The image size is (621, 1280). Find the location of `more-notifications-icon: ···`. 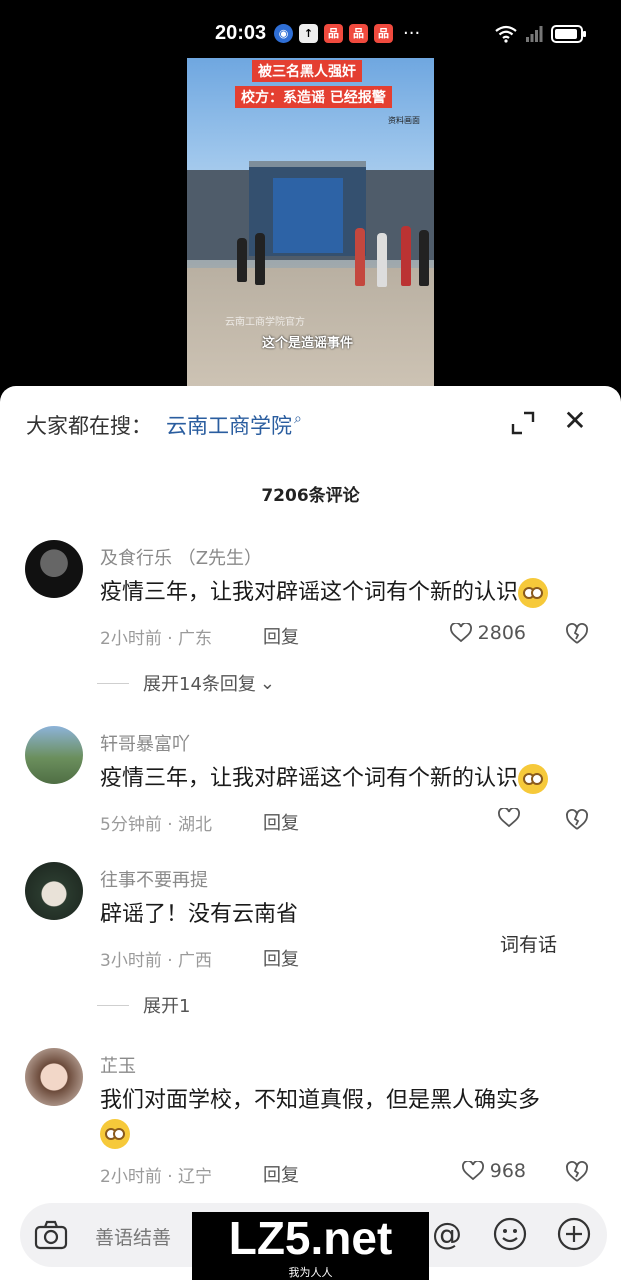

more-notifications-icon: ··· is located at coordinates (412, 33).